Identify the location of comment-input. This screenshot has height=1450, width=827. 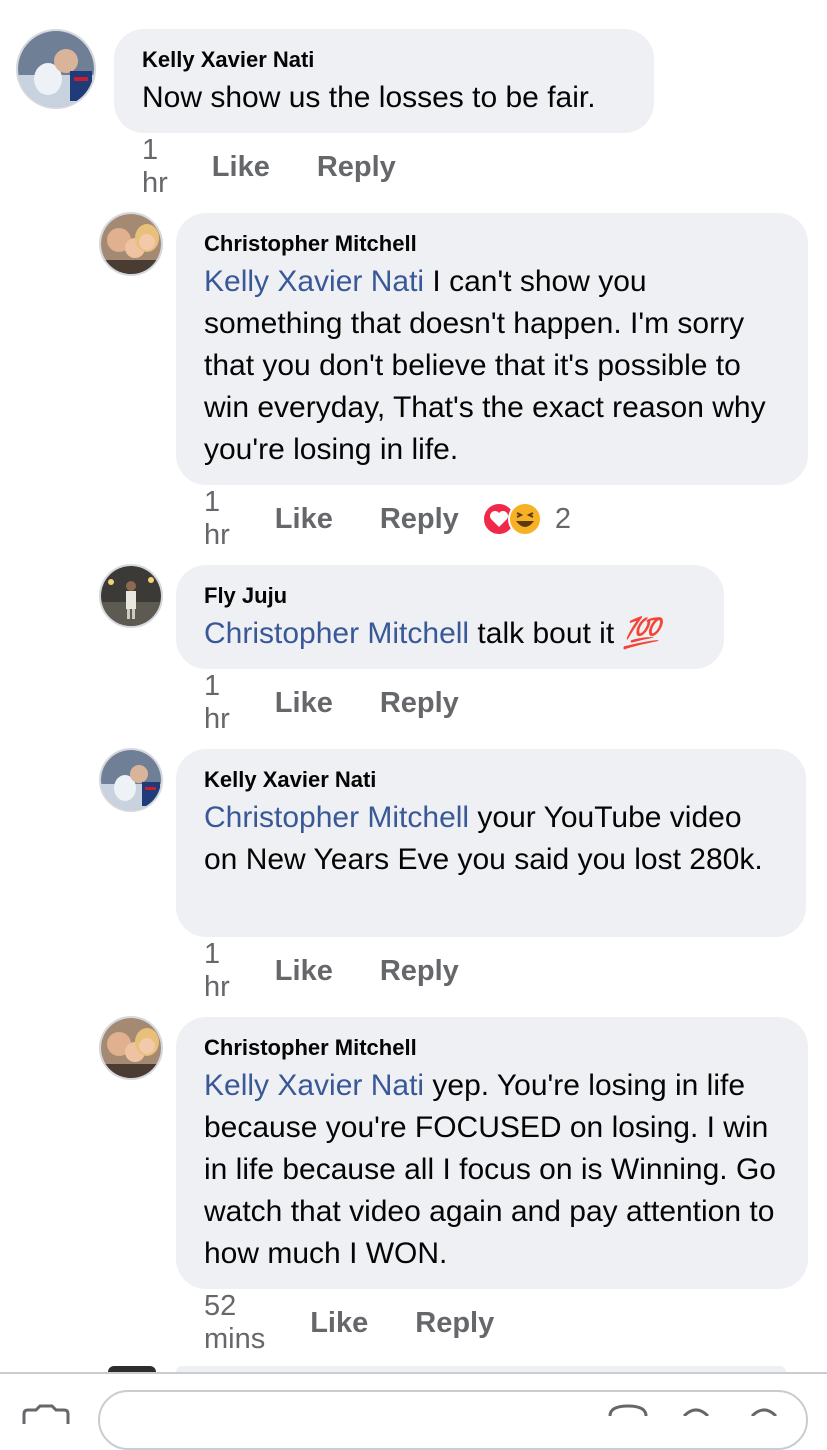
(453, 1420).